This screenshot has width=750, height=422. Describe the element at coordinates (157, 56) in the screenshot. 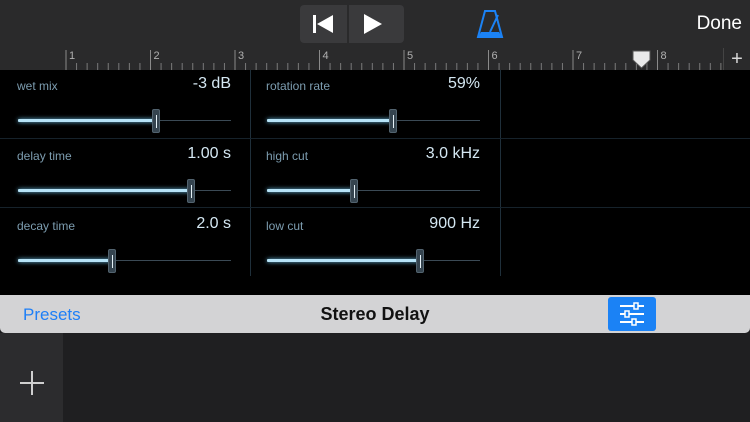

I see `ruler-bar-number: 2` at that location.